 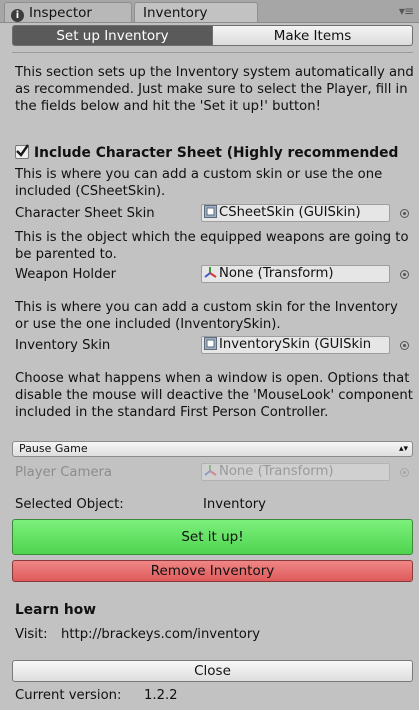 What do you see at coordinates (313, 35) in the screenshot?
I see `make-items-tab: Make Items` at bounding box center [313, 35].